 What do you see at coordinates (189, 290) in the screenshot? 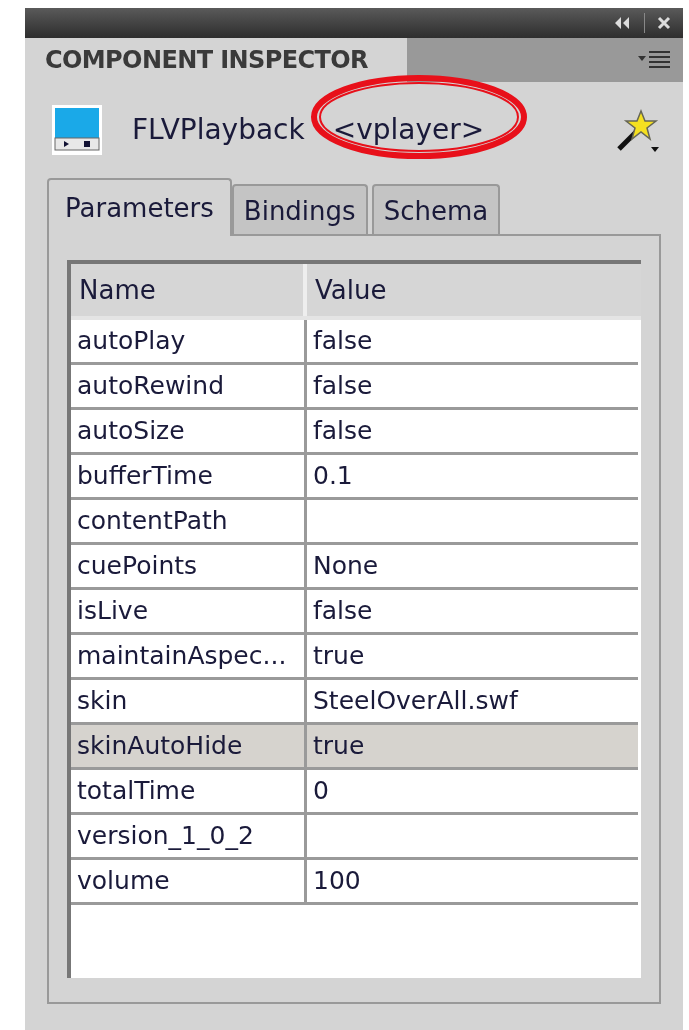
I see `column-header: Name` at bounding box center [189, 290].